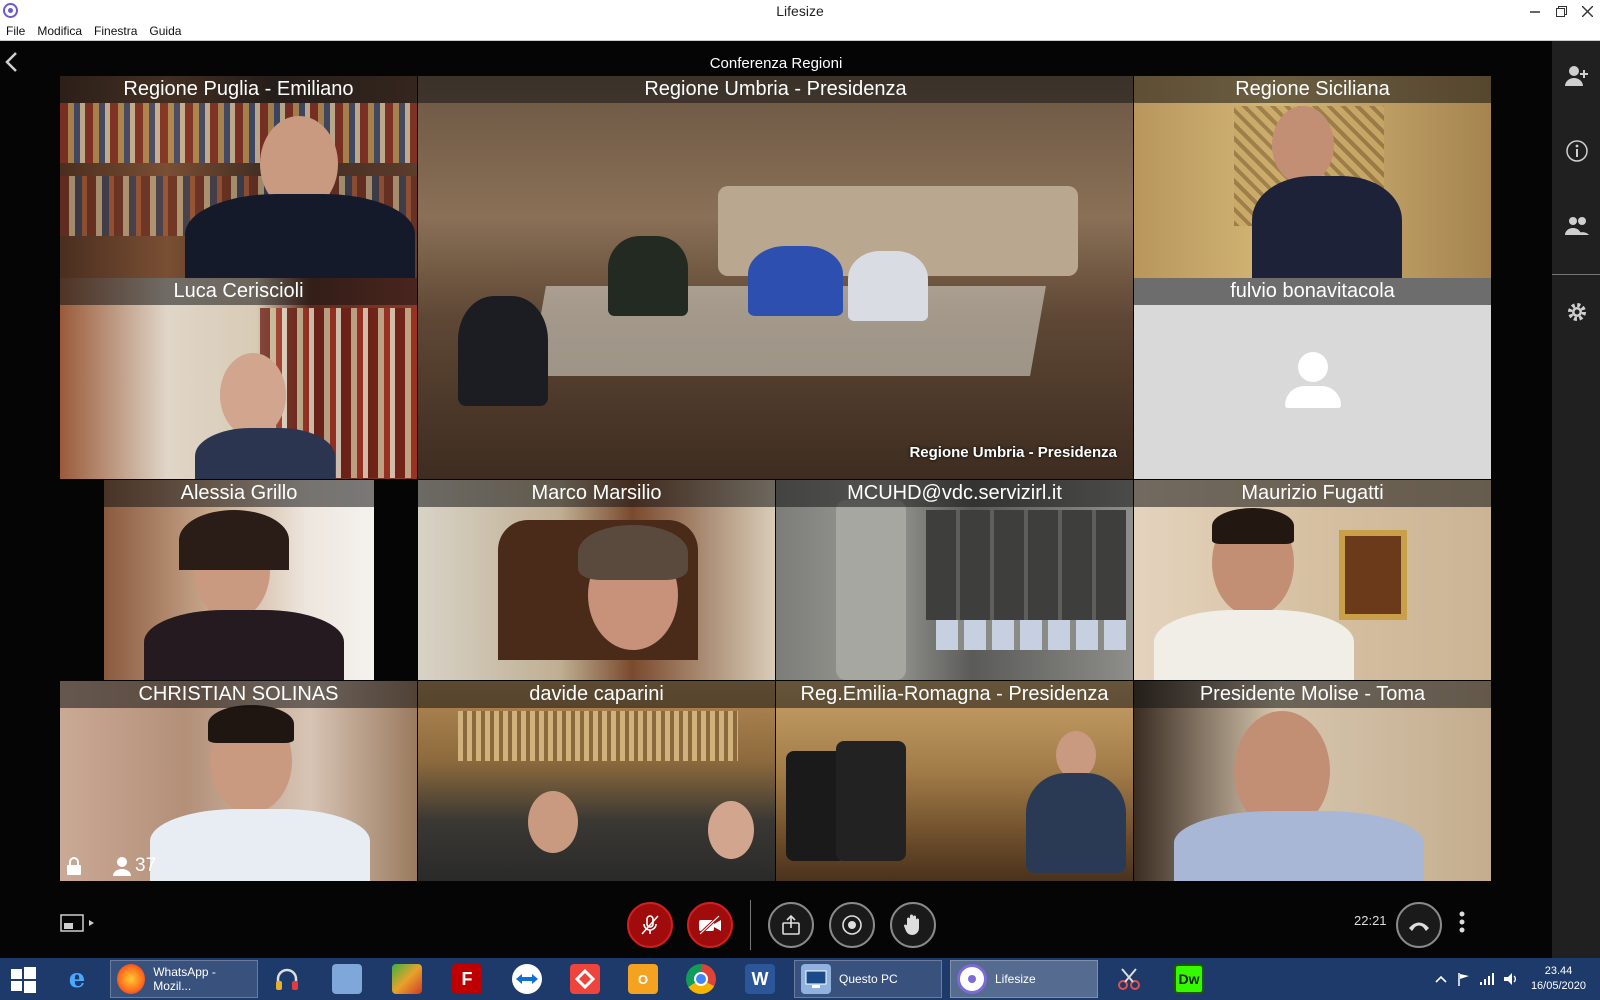 This screenshot has width=1600, height=1000. Describe the element at coordinates (954, 493) in the screenshot. I see `tile-label: MCUHD@vdc.servizirl.it` at that location.